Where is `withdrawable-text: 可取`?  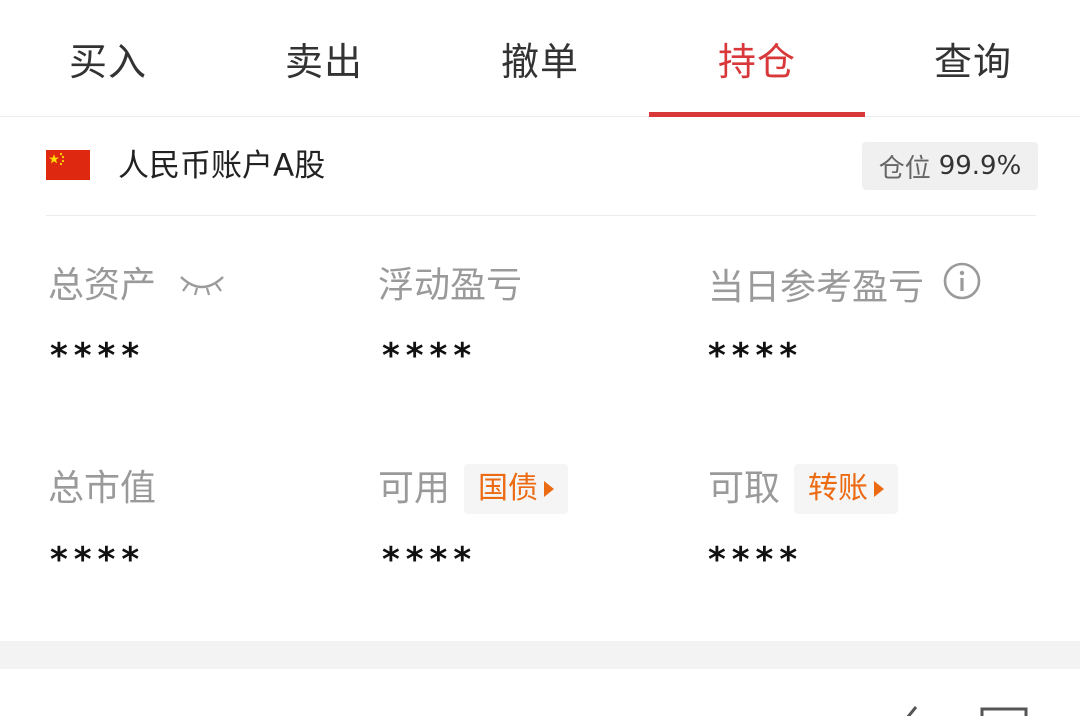 withdrawable-text: 可取 is located at coordinates (744, 488).